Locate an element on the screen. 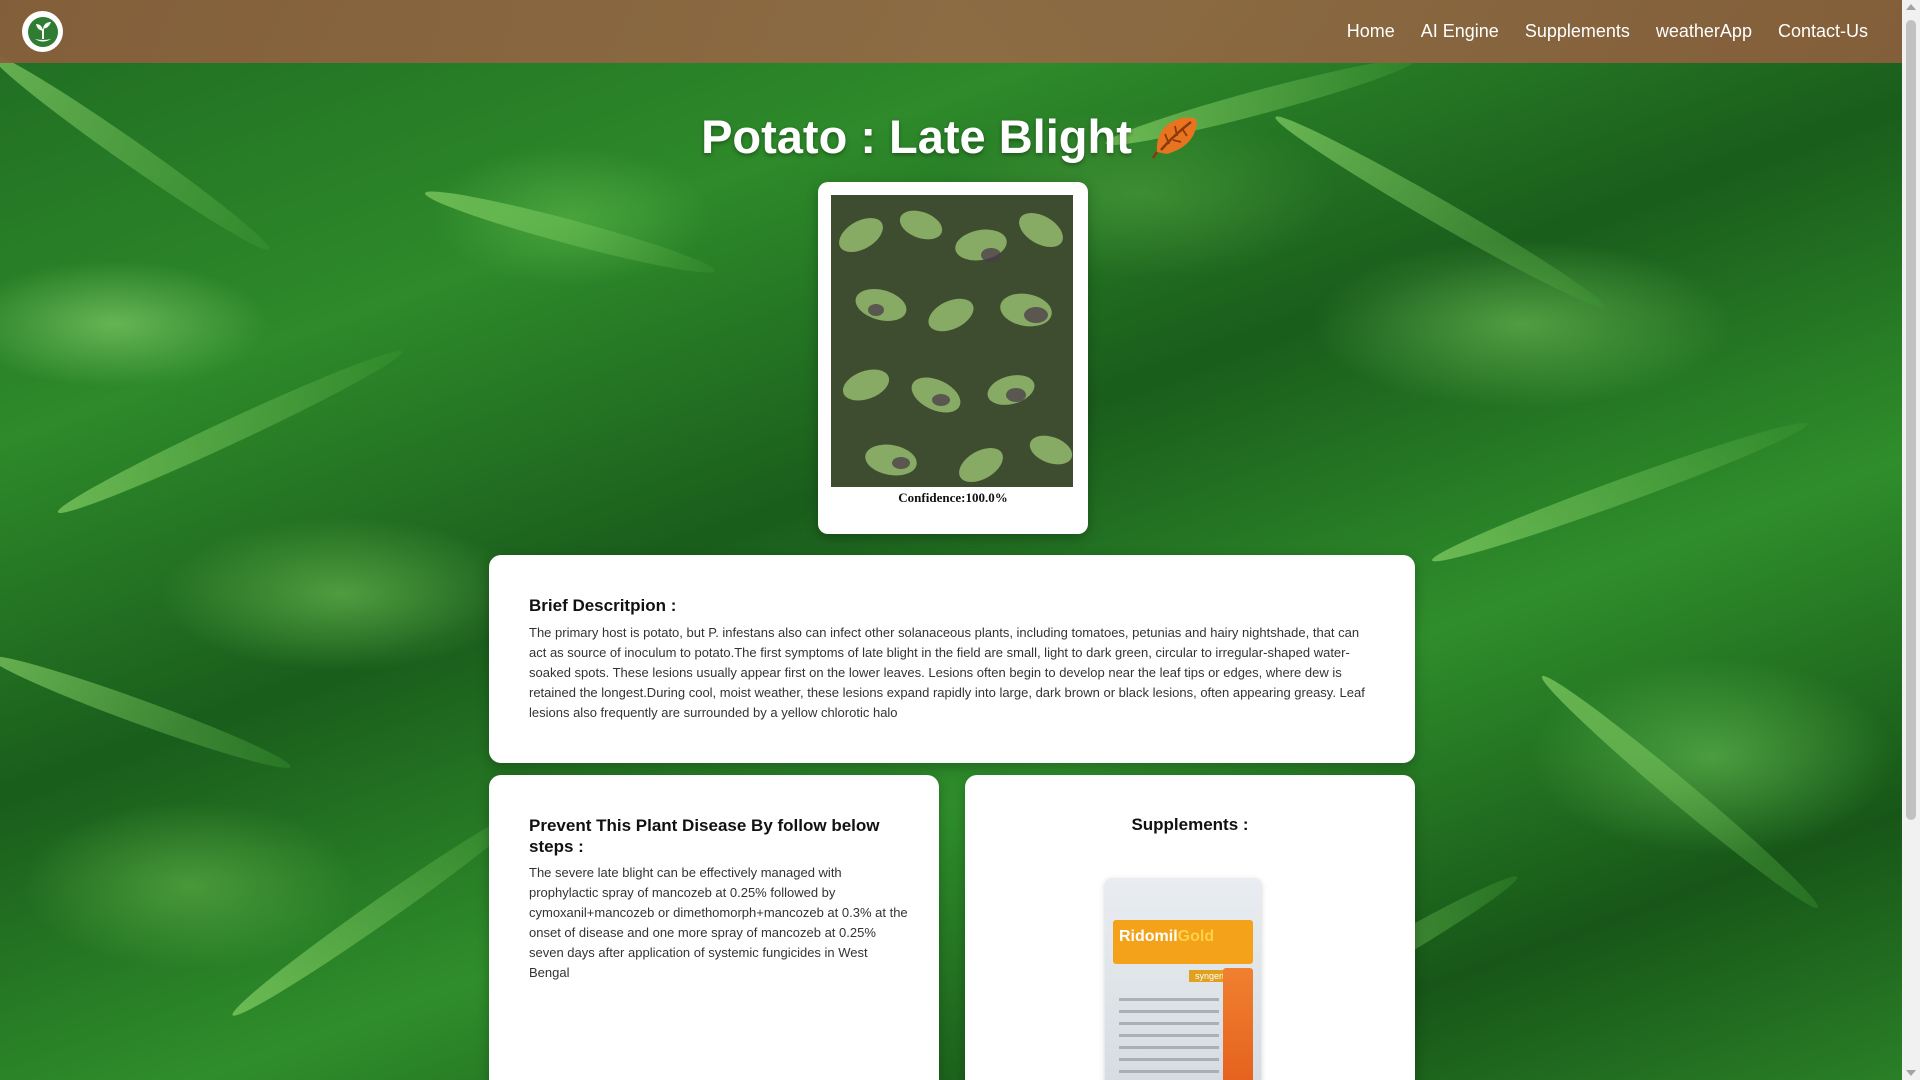 This screenshot has height=1080, width=1920. falling-leaf-icon is located at coordinates (1176, 141).